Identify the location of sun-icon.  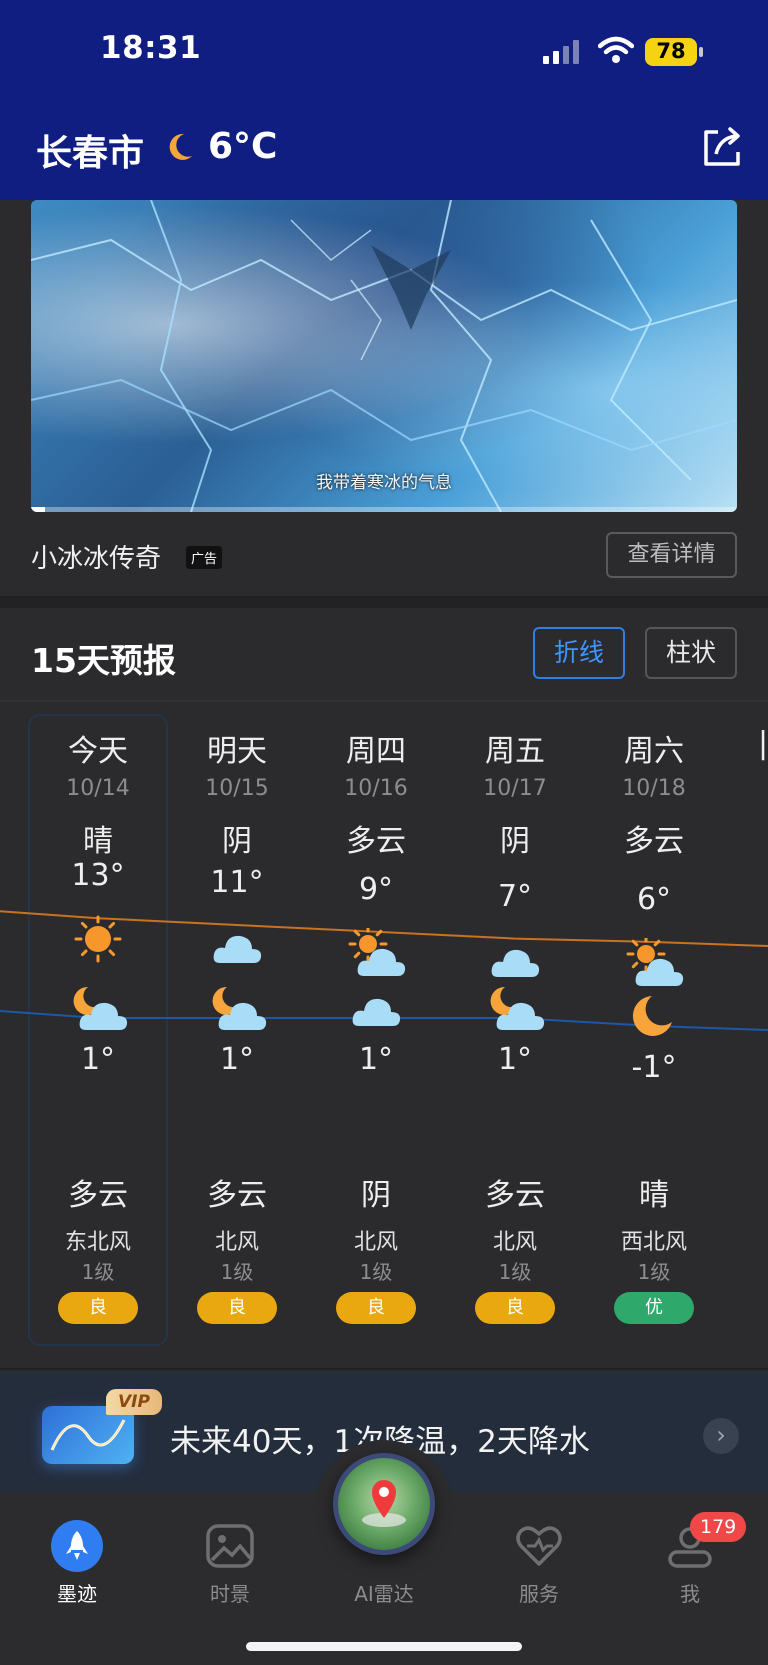
(98, 939).